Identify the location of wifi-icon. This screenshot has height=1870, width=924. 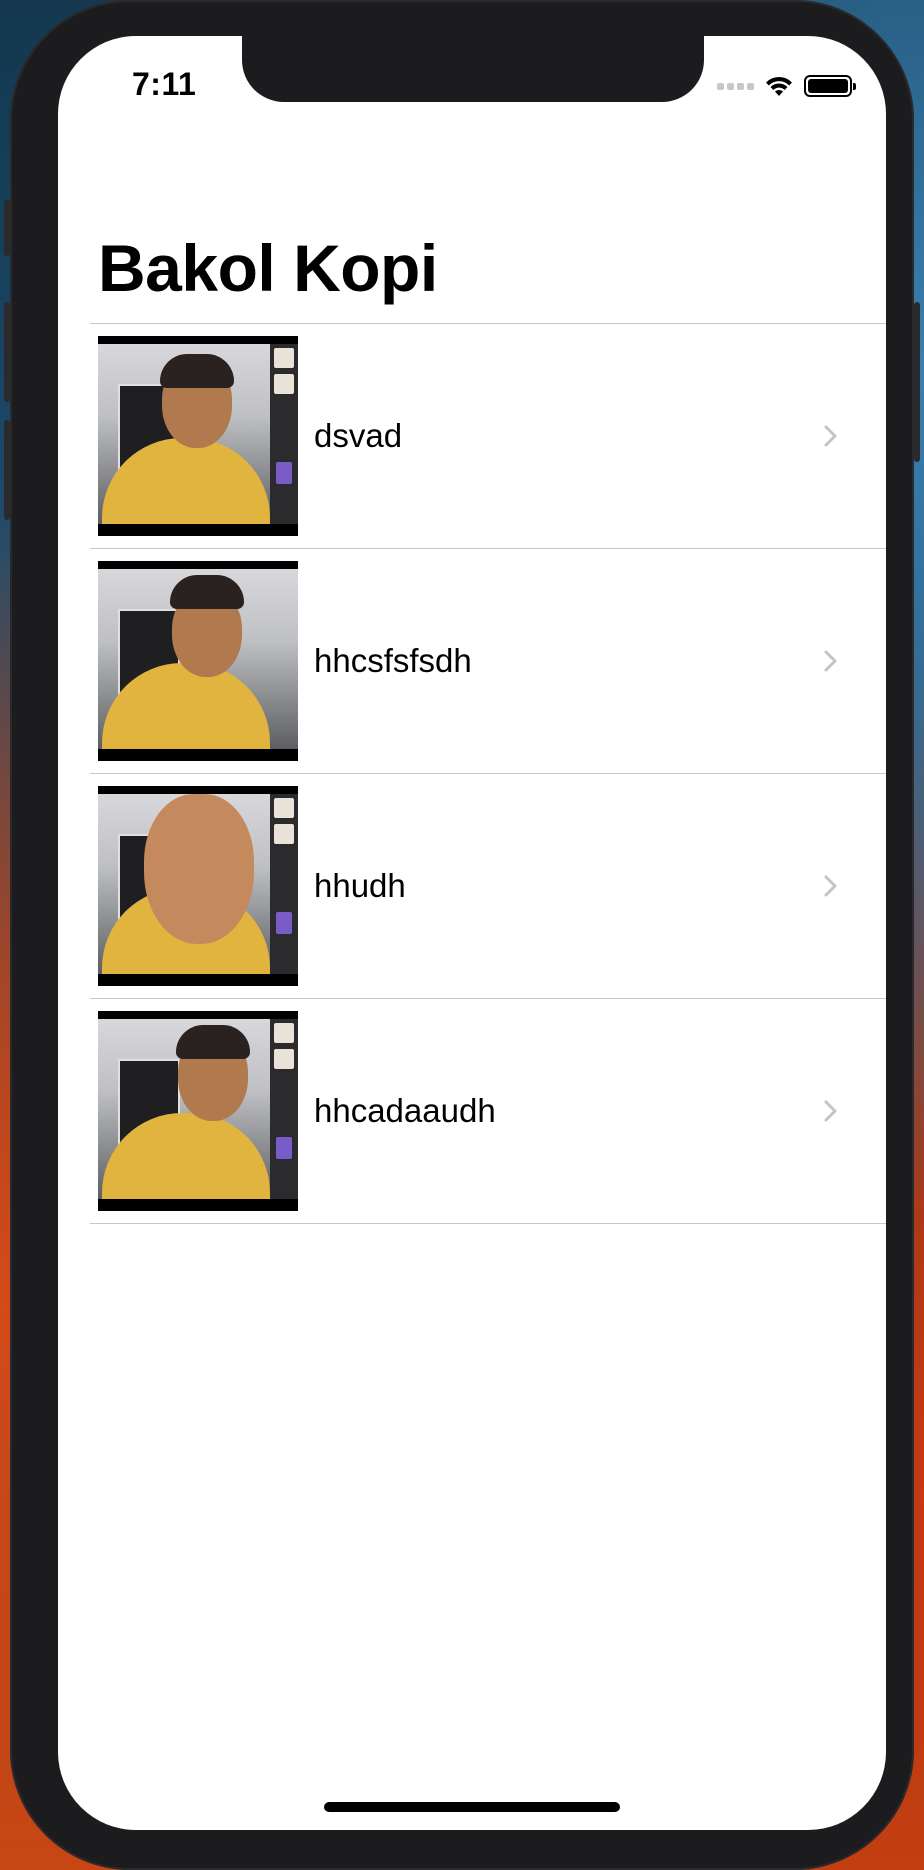
(779, 86).